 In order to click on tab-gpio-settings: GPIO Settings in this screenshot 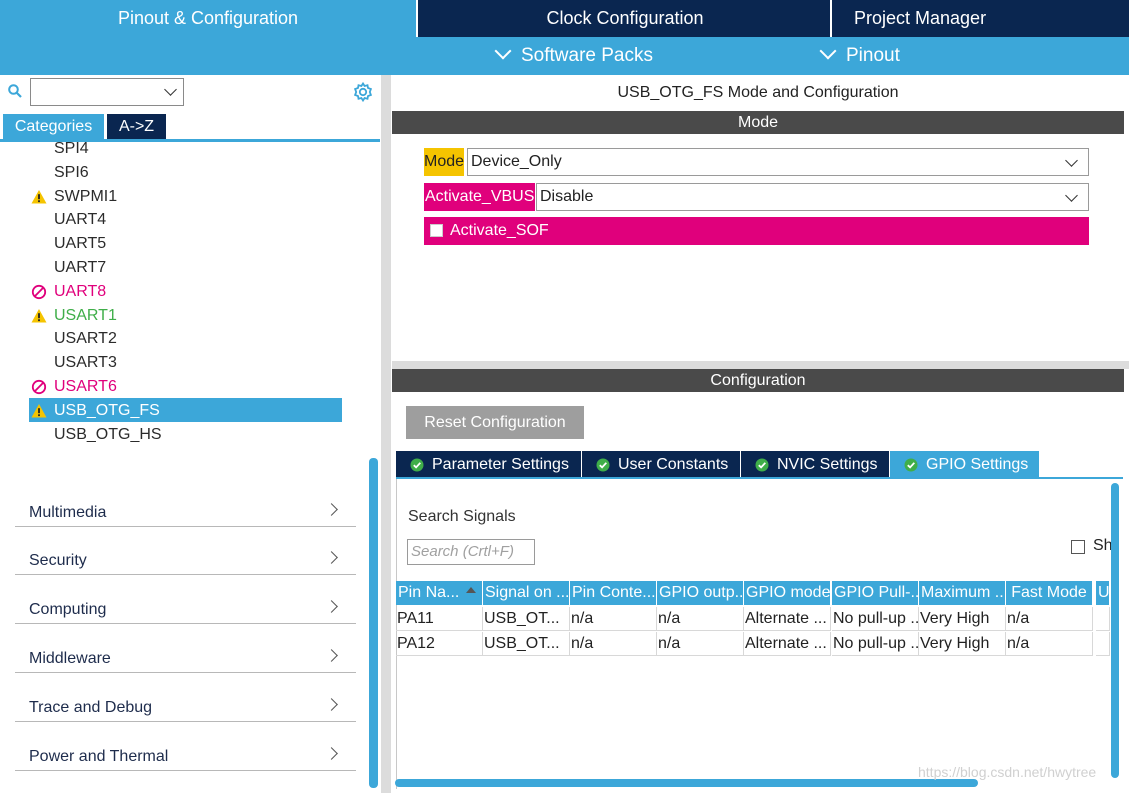, I will do `click(964, 464)`.